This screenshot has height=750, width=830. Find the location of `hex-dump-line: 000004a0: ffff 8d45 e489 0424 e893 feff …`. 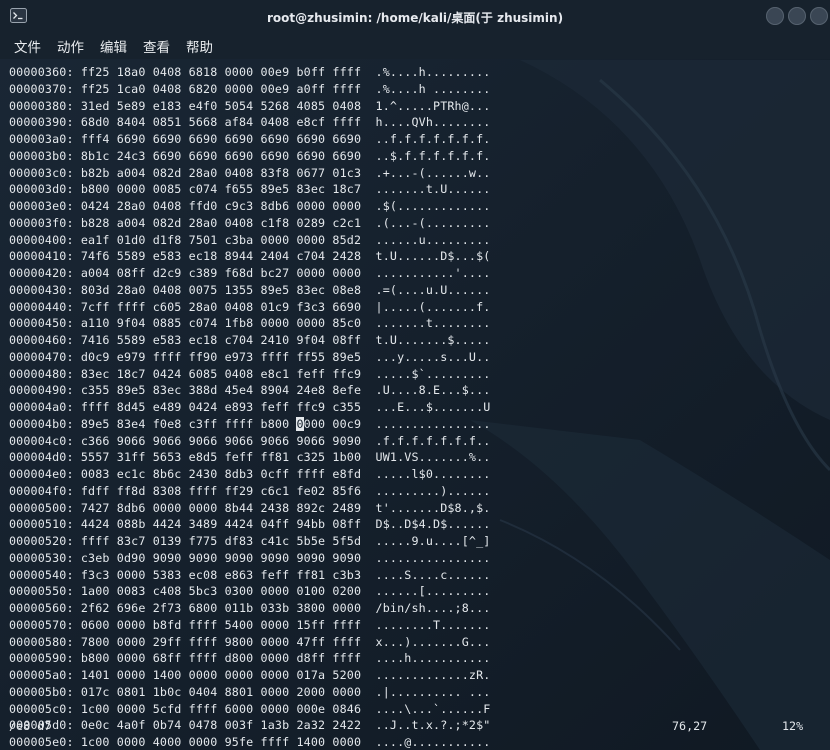

hex-dump-line: 000004a0: ffff 8d45 e489 0424 e893 feff … is located at coordinates (250, 407).